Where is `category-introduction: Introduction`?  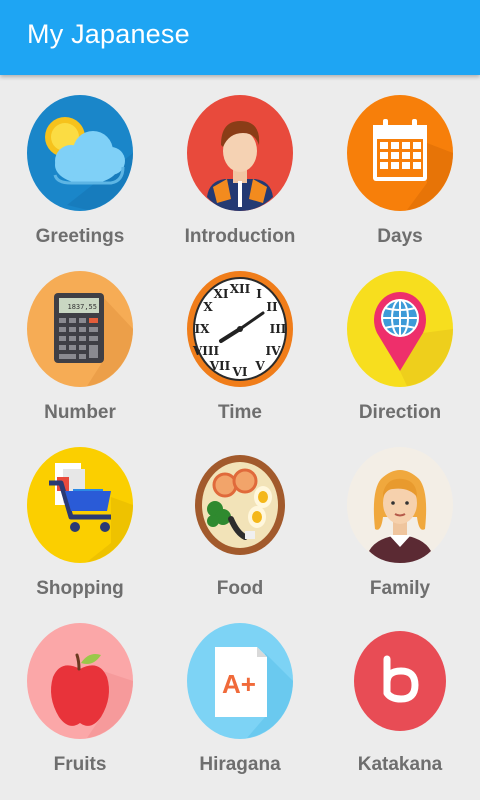 category-introduction: Introduction is located at coordinates (240, 183).